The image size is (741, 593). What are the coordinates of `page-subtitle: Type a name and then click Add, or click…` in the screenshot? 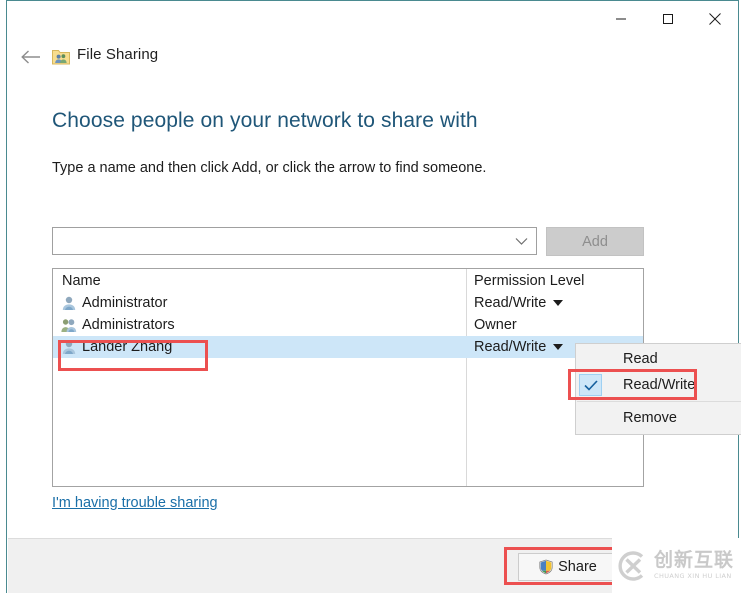 It's located at (269, 168).